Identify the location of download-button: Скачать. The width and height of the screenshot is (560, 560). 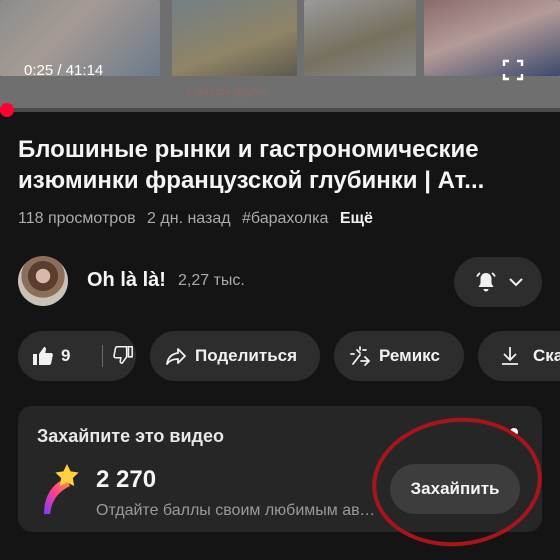
(519, 356).